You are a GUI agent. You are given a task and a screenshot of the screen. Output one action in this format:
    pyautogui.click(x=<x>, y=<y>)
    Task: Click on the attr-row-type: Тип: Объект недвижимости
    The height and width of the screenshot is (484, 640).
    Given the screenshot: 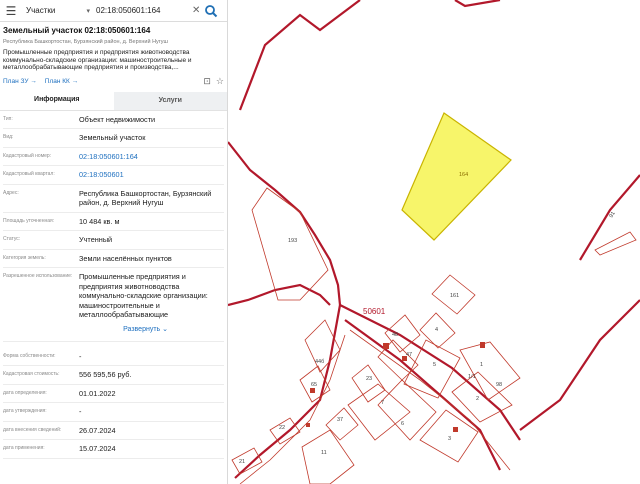 What is the action you would take?
    pyautogui.click(x=113, y=120)
    